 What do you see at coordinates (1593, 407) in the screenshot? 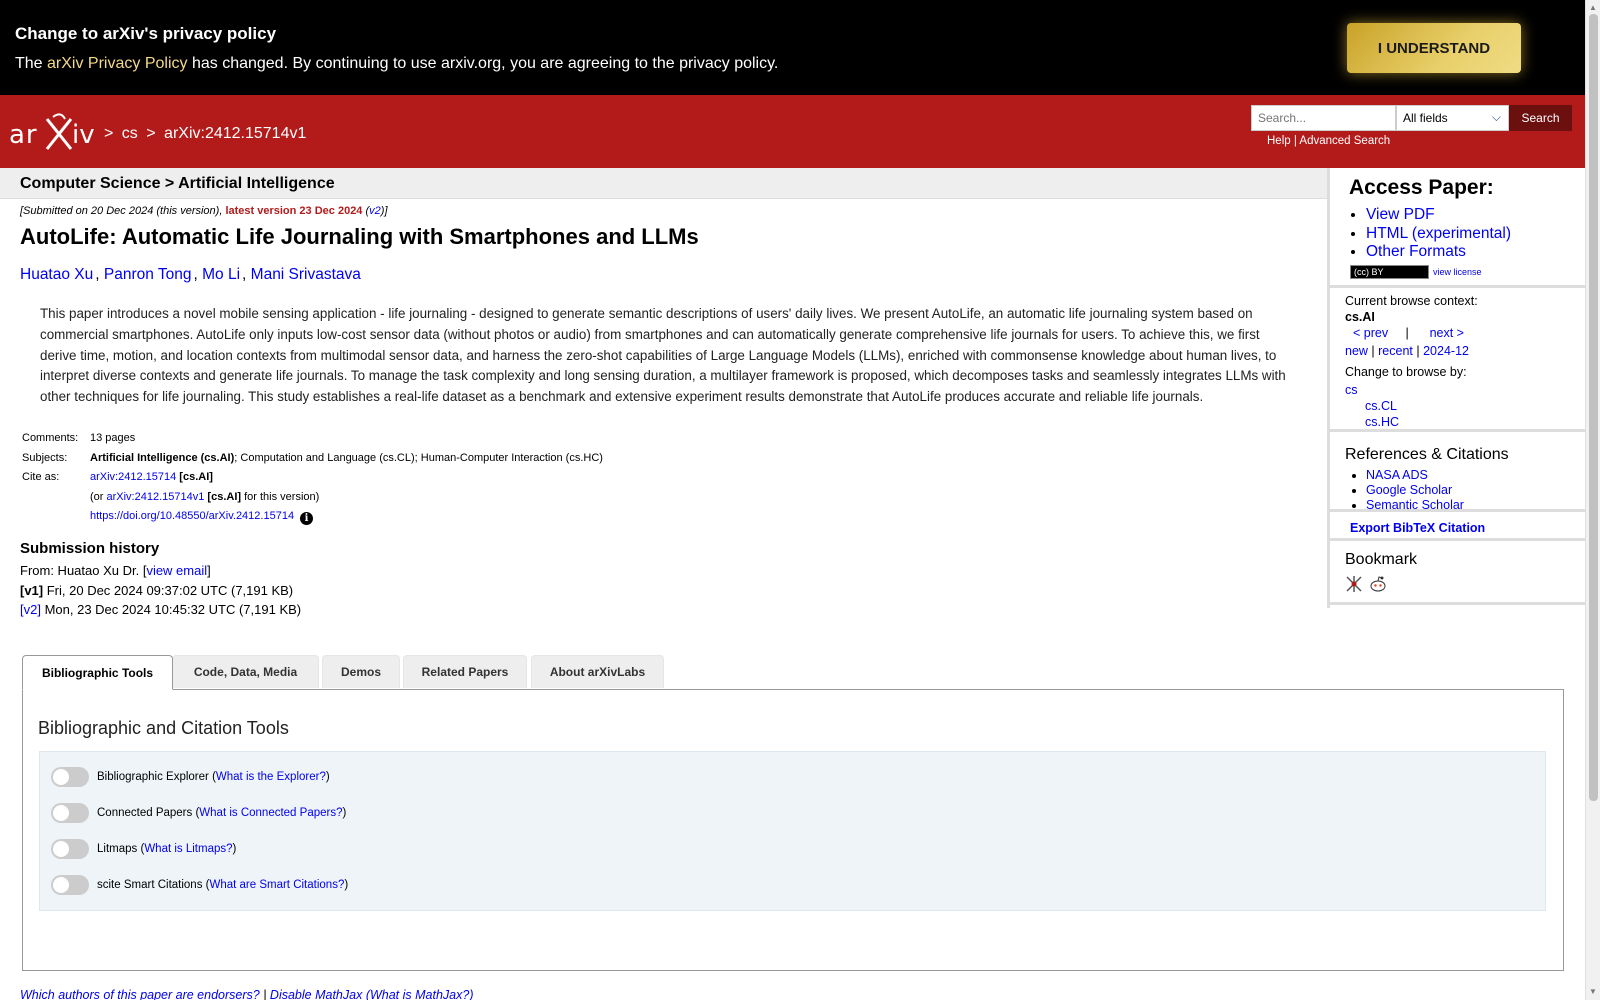
I see `scrollbar-thumb` at bounding box center [1593, 407].